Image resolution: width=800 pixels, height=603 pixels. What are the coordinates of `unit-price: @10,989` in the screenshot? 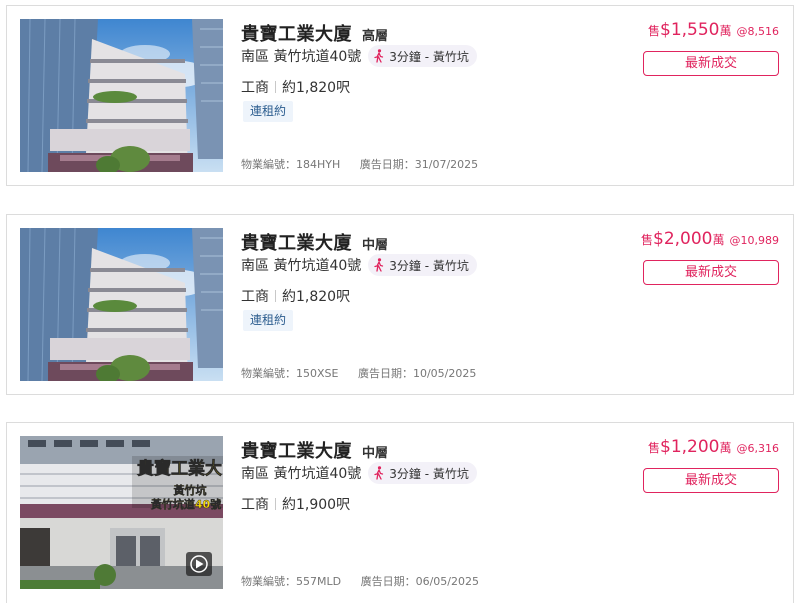 It's located at (754, 240).